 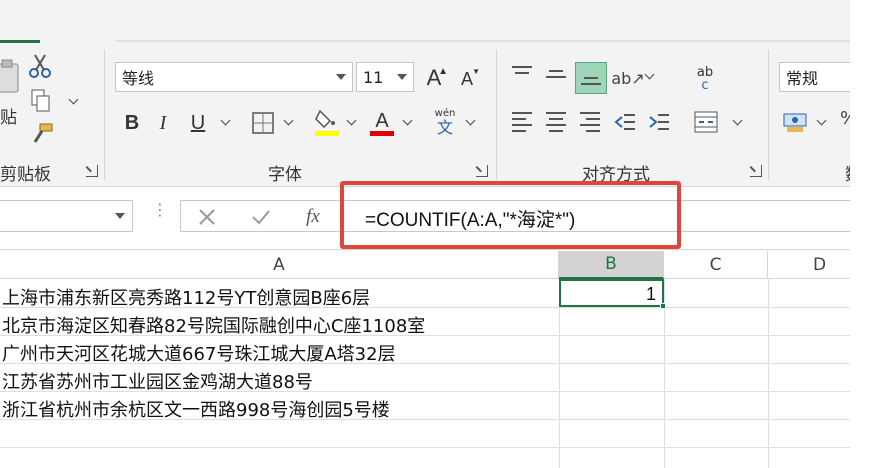 What do you see at coordinates (796, 122) in the screenshot?
I see `accounting-format-icon` at bounding box center [796, 122].